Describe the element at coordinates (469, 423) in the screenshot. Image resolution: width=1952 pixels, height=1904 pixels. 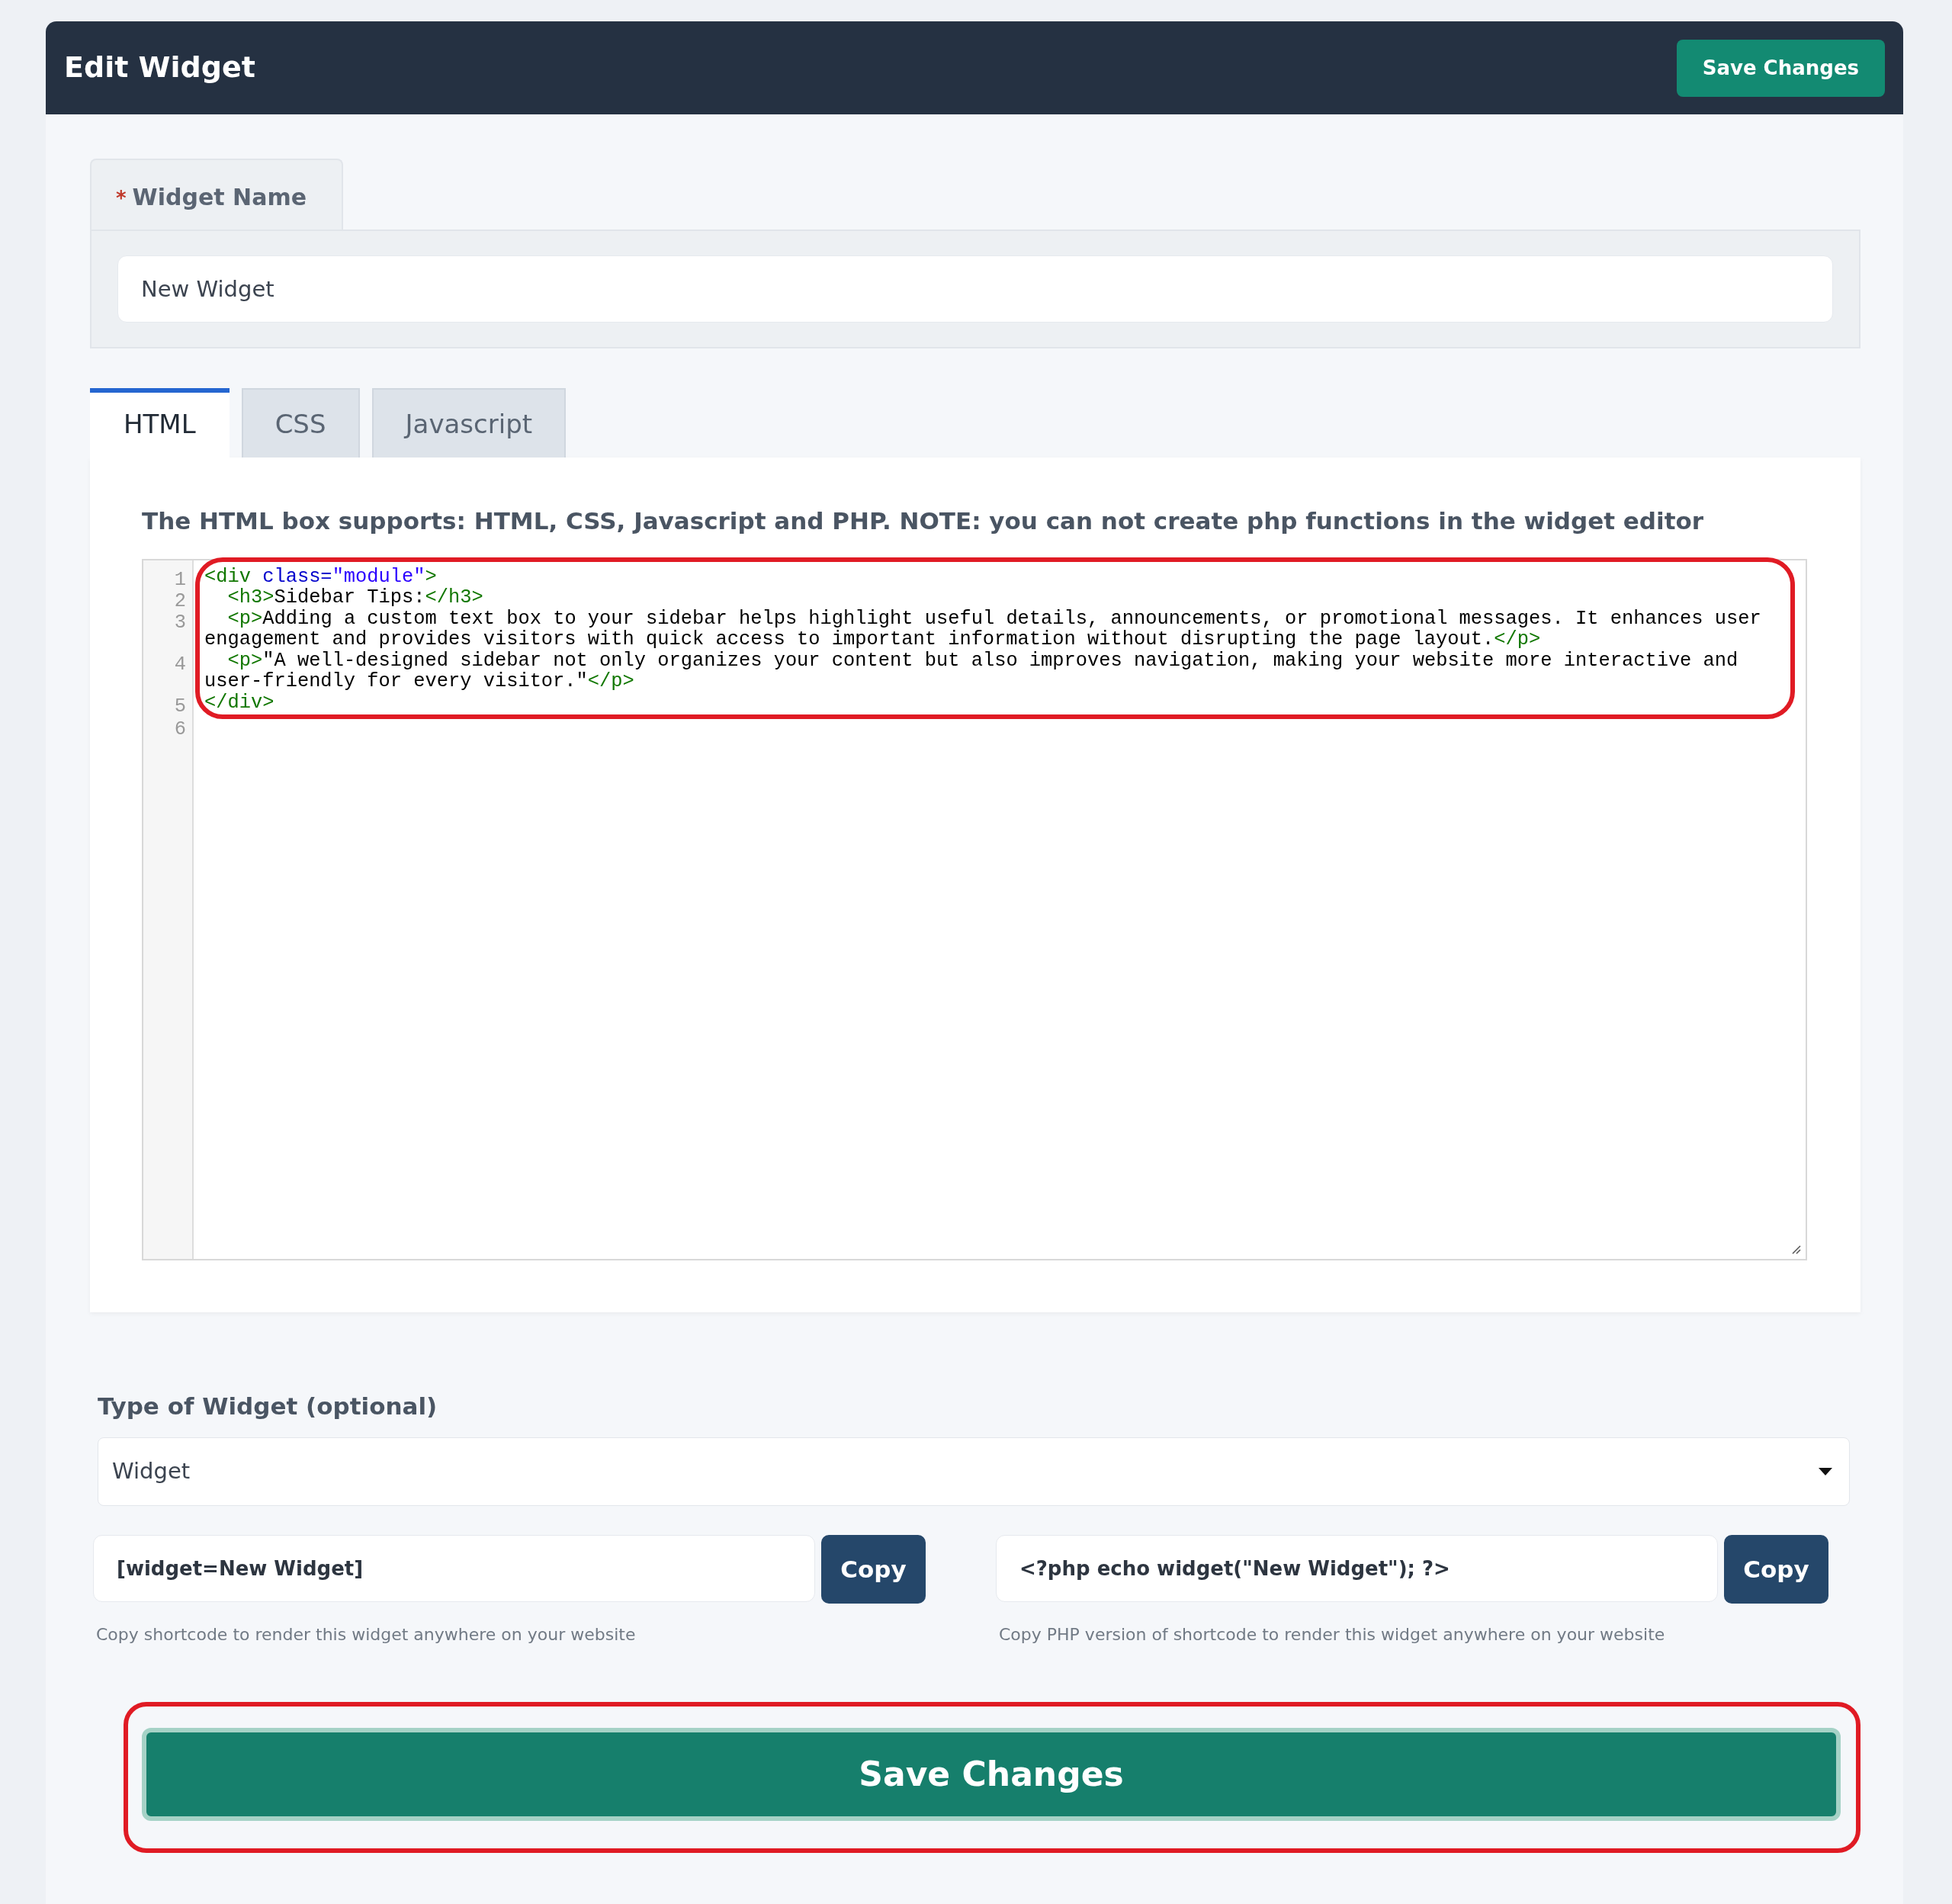
I see `tab: Javascript` at that location.